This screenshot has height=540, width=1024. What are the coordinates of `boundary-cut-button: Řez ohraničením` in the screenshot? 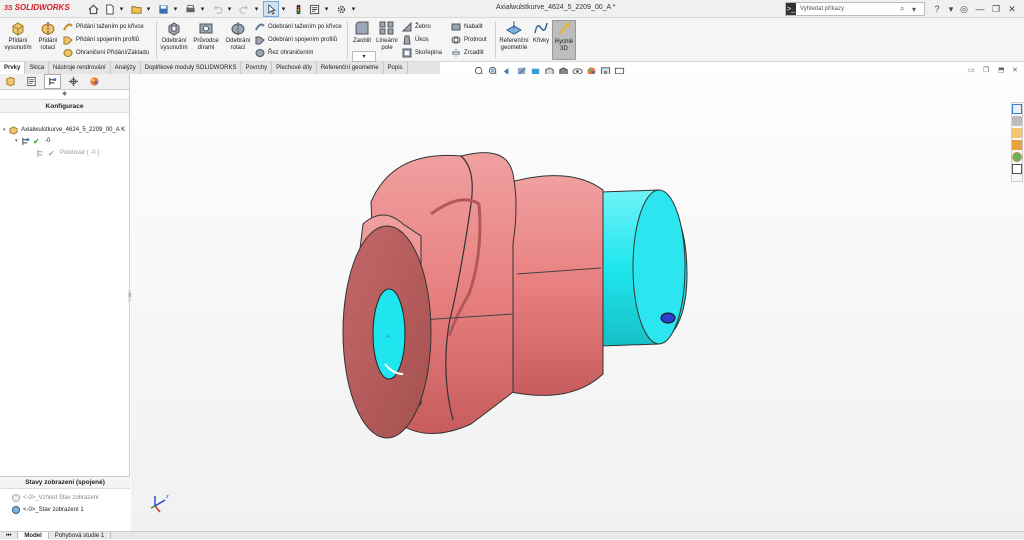 It's located at (284, 52).